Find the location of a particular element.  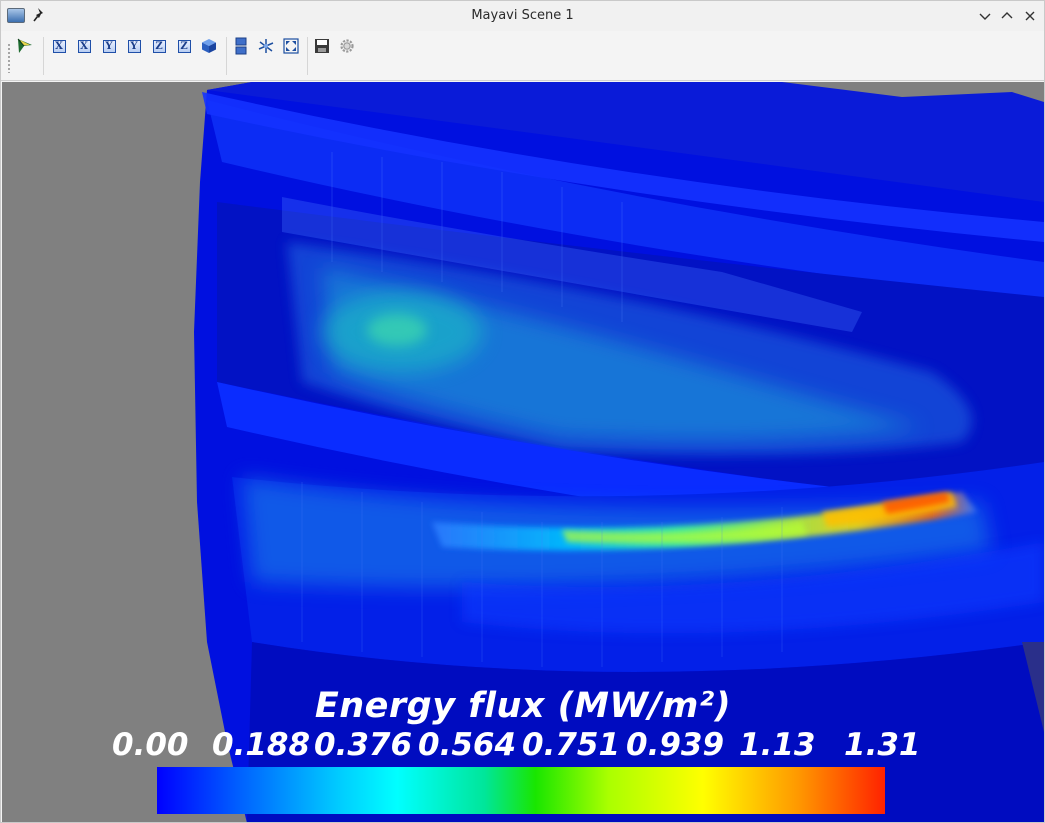

window-title: Mayavi Scene 1 is located at coordinates (522, 15).